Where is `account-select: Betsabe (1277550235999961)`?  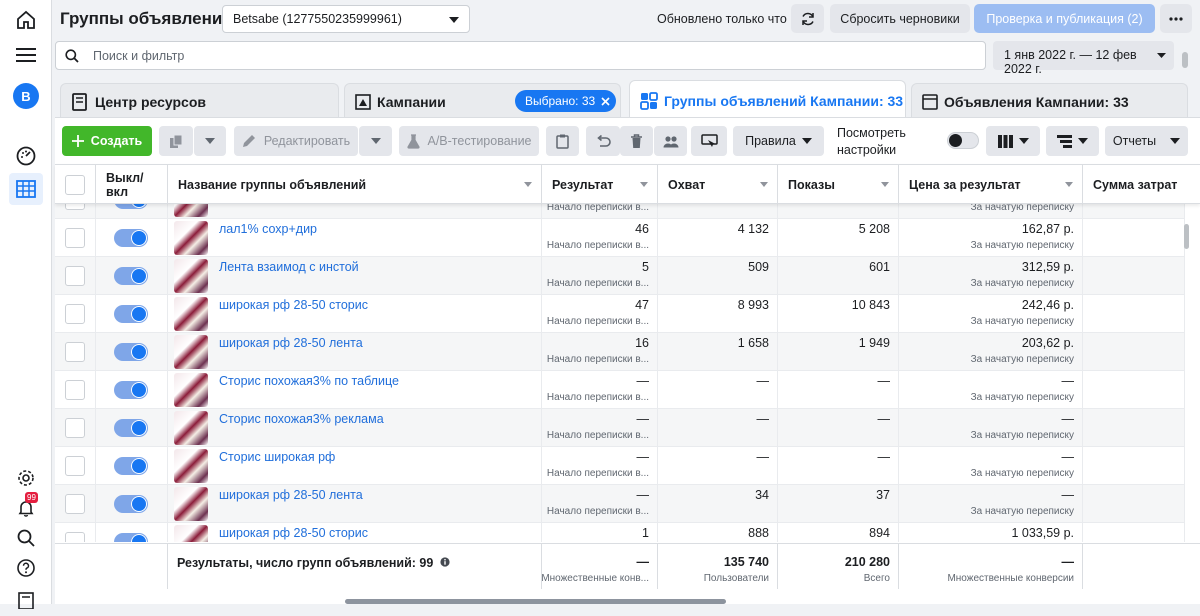
account-select: Betsabe (1277550235999961) is located at coordinates (346, 19).